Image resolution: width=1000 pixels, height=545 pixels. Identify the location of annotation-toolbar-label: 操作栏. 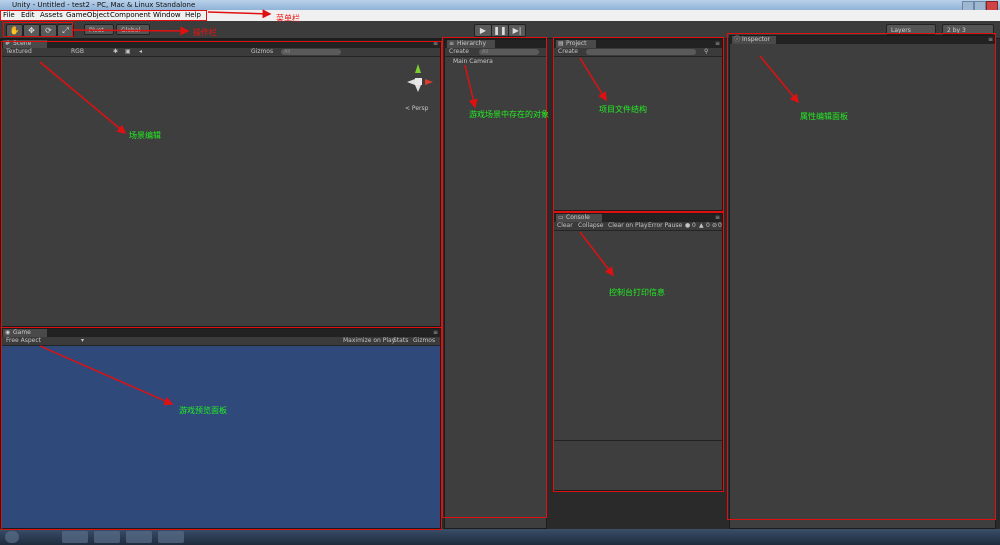
(205, 32).